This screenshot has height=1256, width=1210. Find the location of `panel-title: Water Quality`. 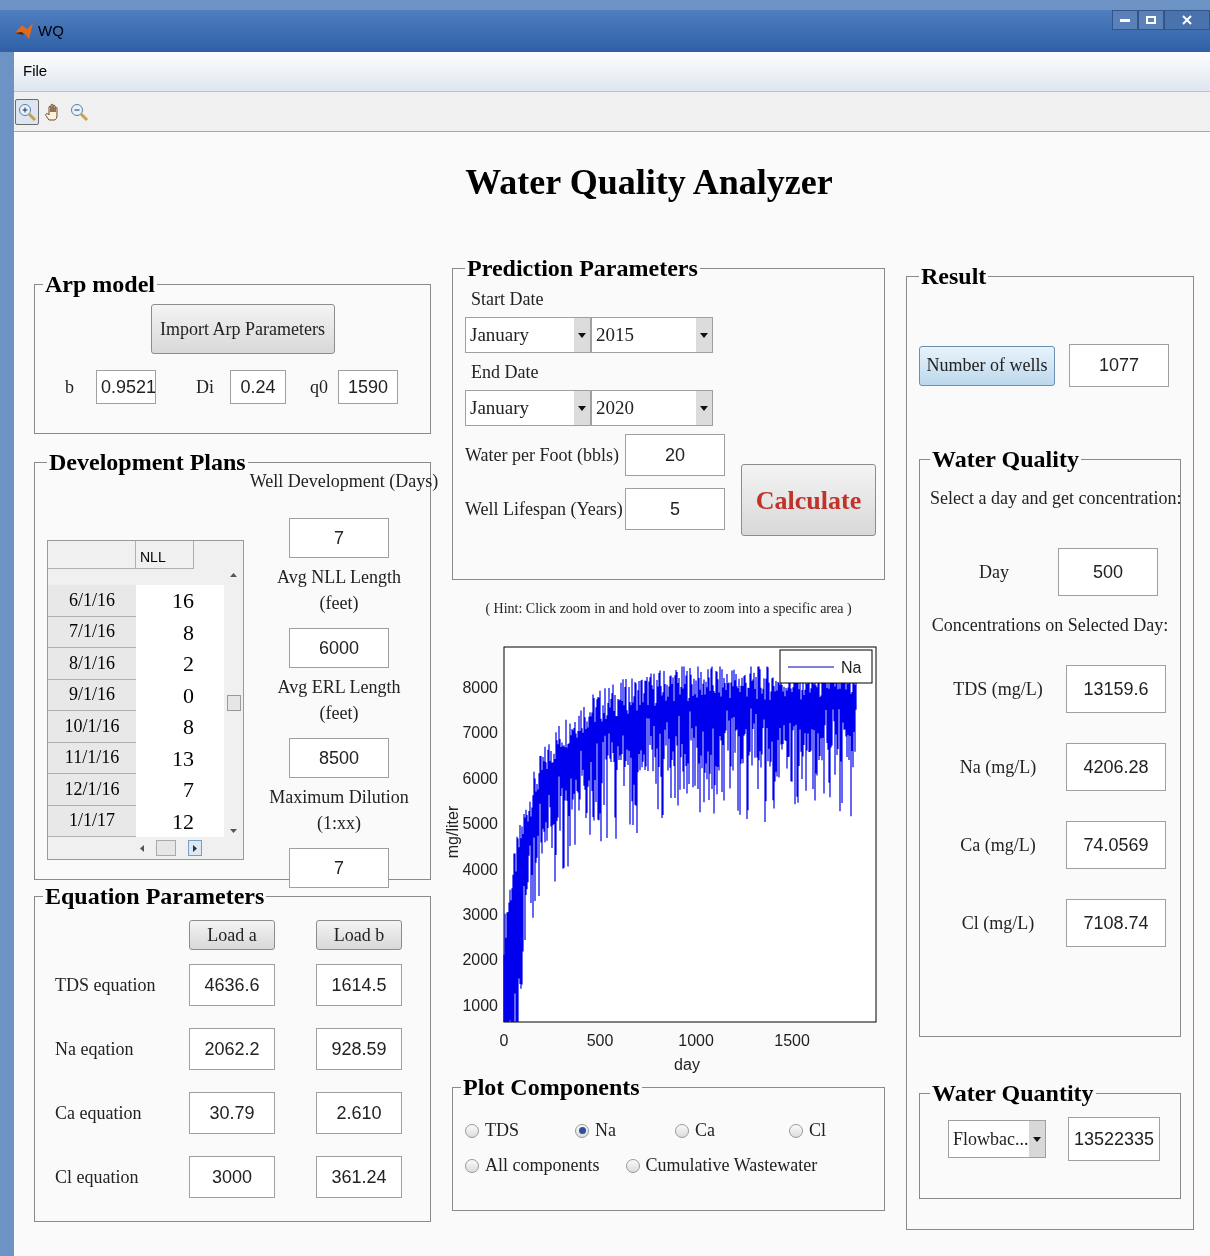

panel-title: Water Quality is located at coordinates (1005, 459).